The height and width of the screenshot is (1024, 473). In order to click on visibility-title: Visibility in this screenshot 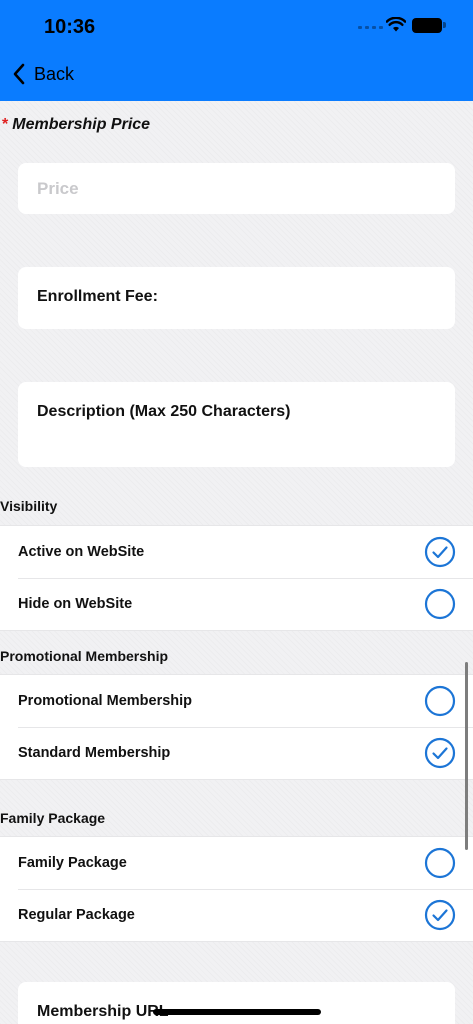, I will do `click(29, 506)`.